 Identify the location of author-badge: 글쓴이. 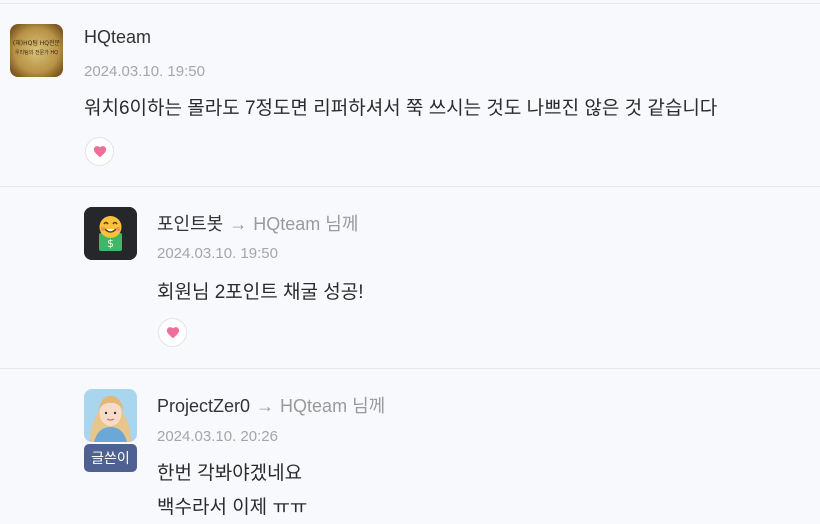
(110, 458).